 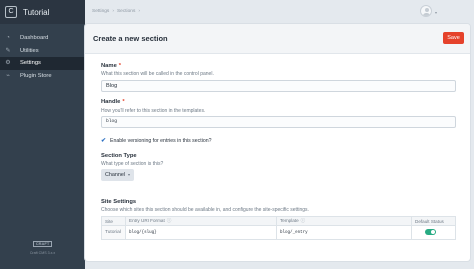 I want to click on avatar-head, so click(x=426, y=10).